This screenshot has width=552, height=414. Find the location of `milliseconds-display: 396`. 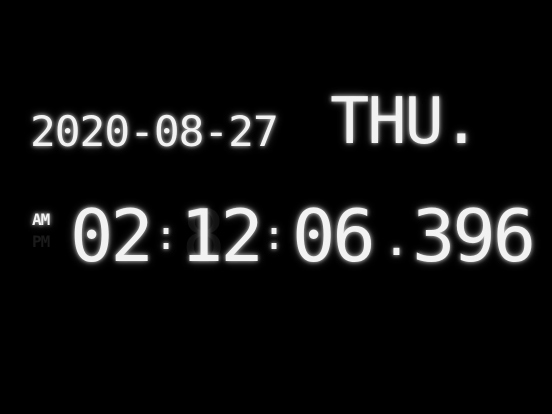

milliseconds-display: 396 is located at coordinates (474, 236).